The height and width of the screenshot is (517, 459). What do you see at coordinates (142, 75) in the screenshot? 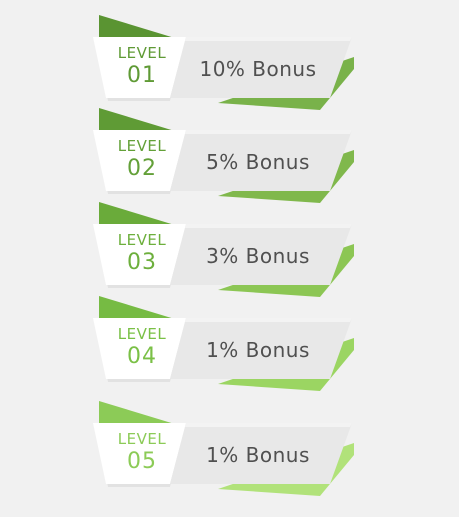
I see `level-number: 01` at bounding box center [142, 75].